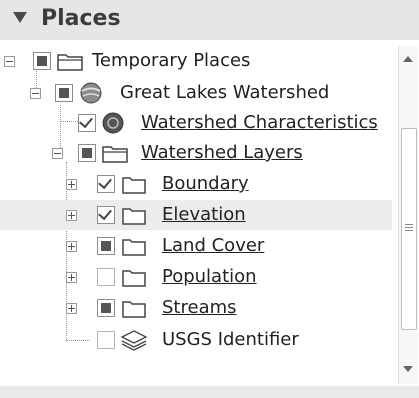 The width and height of the screenshot is (419, 398). Describe the element at coordinates (209, 276) in the screenshot. I see `tree-item-label: Population` at that location.